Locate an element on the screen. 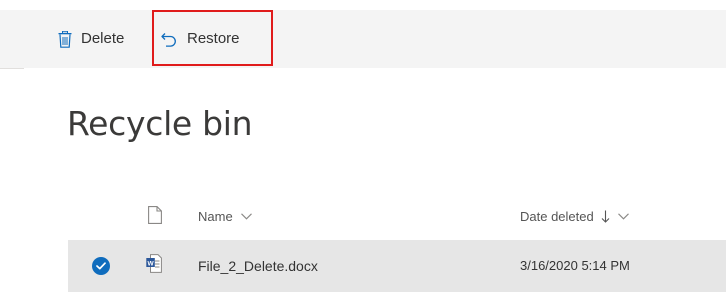 This screenshot has width=726, height=299. trash-icon is located at coordinates (65, 39).